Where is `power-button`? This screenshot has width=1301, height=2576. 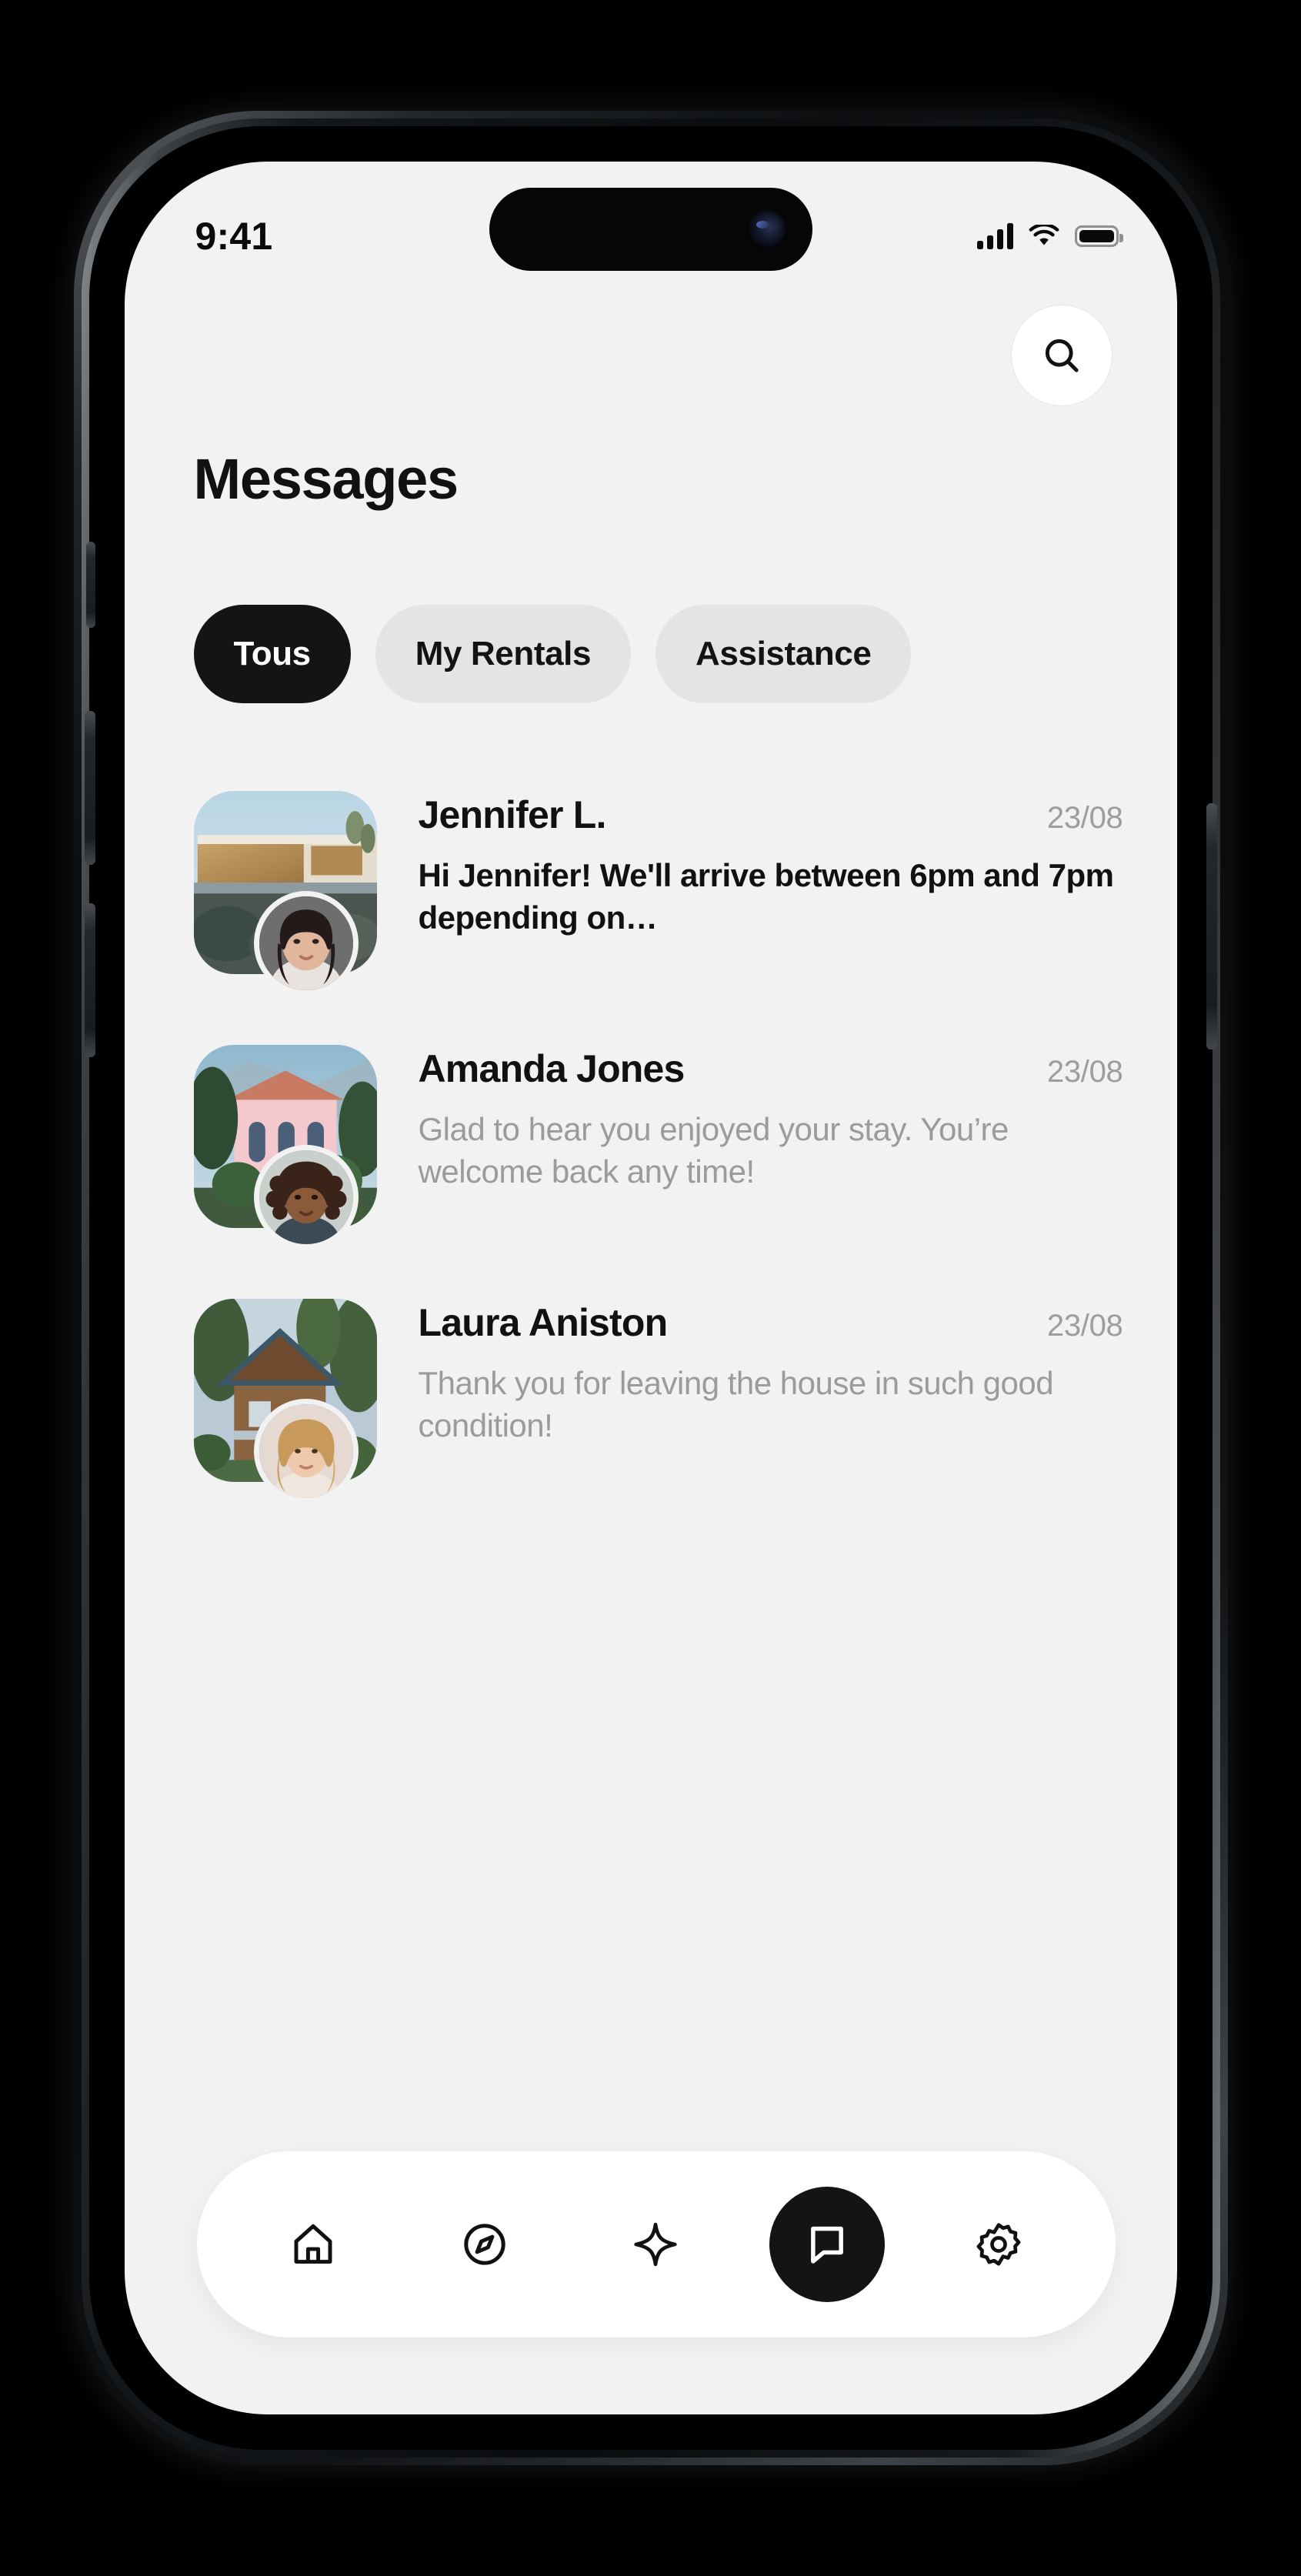 power-button is located at coordinates (1211, 926).